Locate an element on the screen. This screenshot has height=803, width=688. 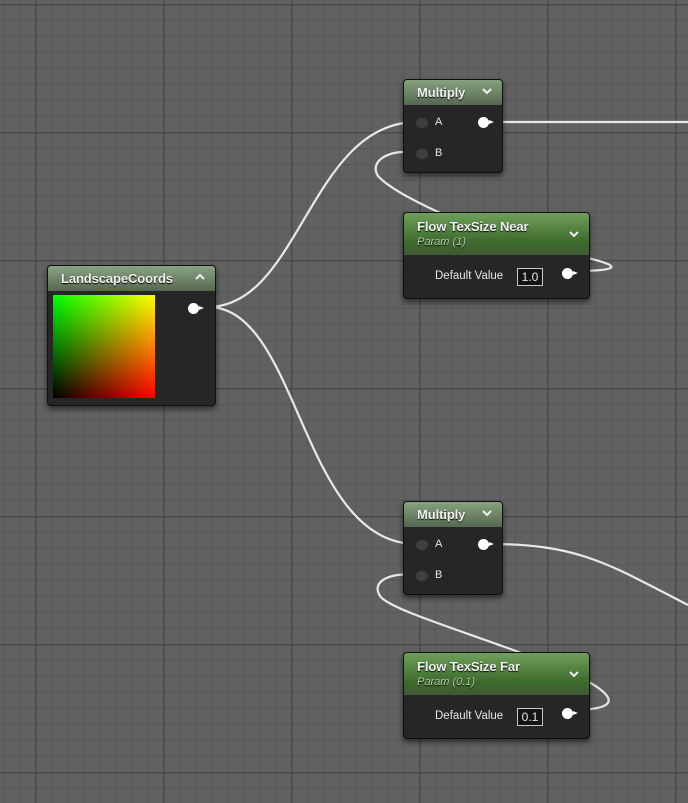
default-value-input: 1.0 is located at coordinates (530, 277).